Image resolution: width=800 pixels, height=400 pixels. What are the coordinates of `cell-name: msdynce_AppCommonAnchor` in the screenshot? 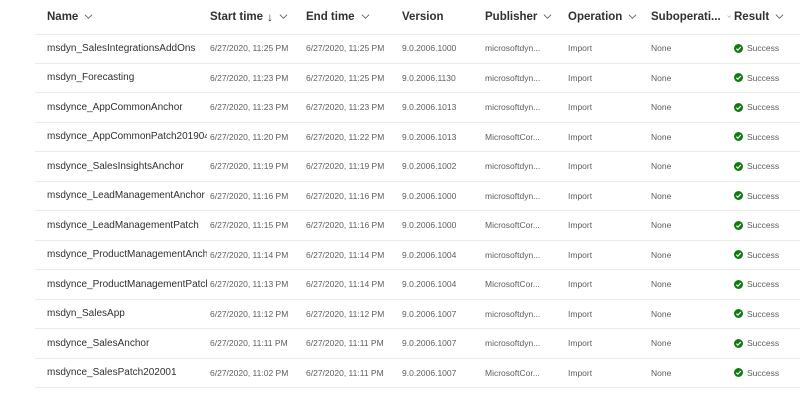 It's located at (127, 107).